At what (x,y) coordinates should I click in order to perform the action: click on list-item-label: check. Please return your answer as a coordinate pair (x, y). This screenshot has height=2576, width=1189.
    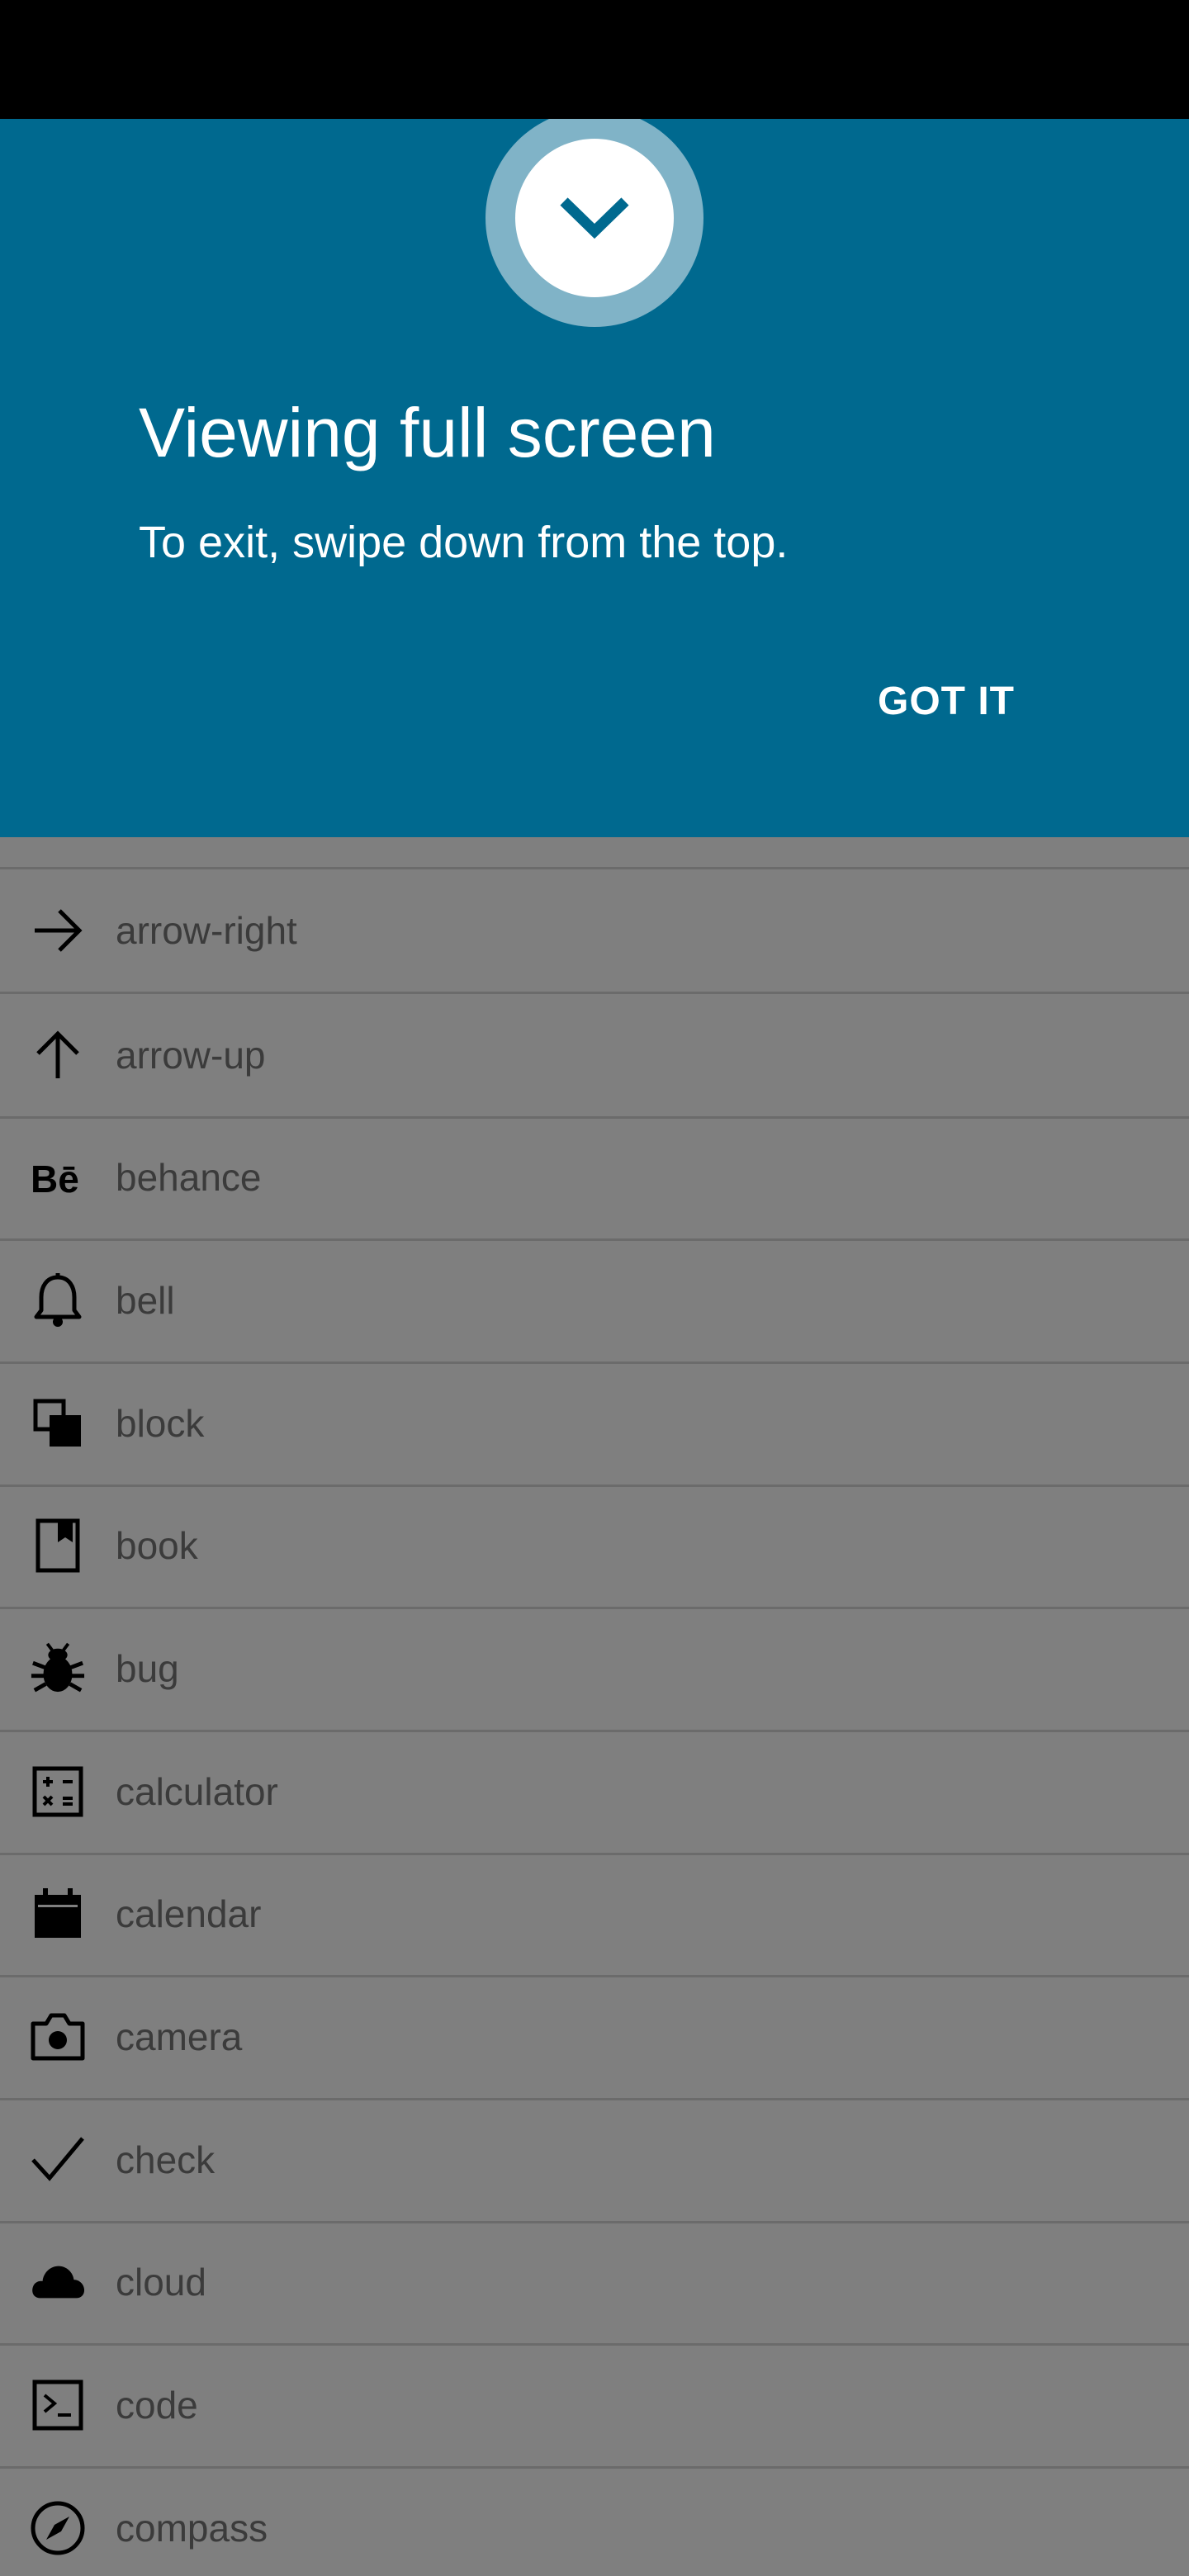
    Looking at the image, I should click on (166, 2159).